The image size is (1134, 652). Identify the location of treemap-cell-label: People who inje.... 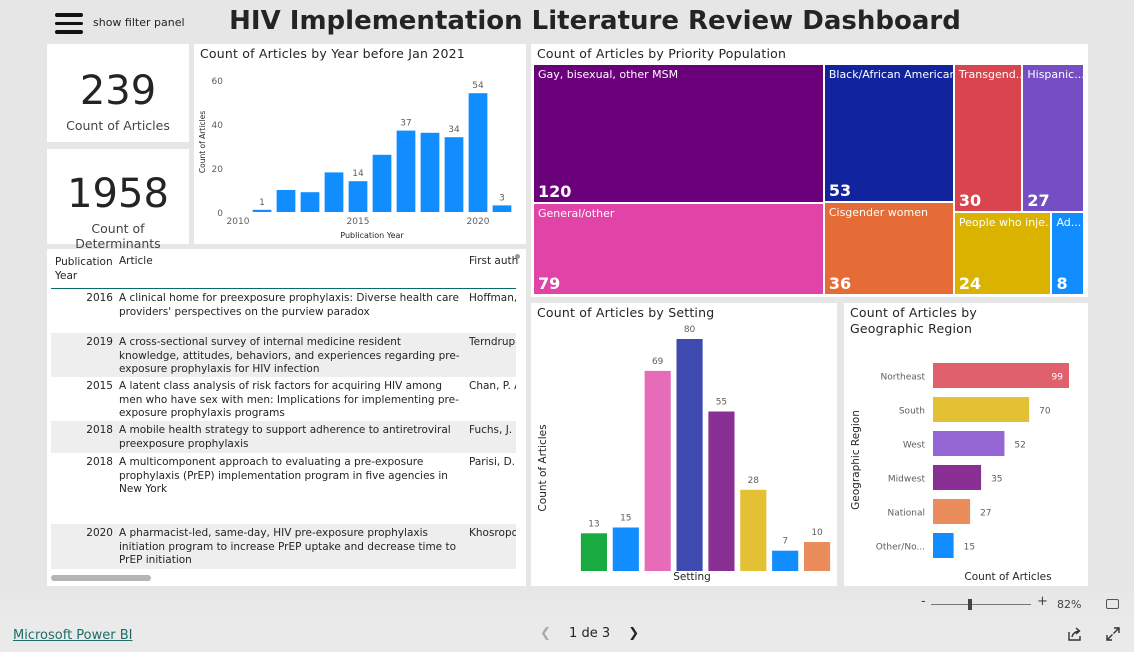
(1004, 222).